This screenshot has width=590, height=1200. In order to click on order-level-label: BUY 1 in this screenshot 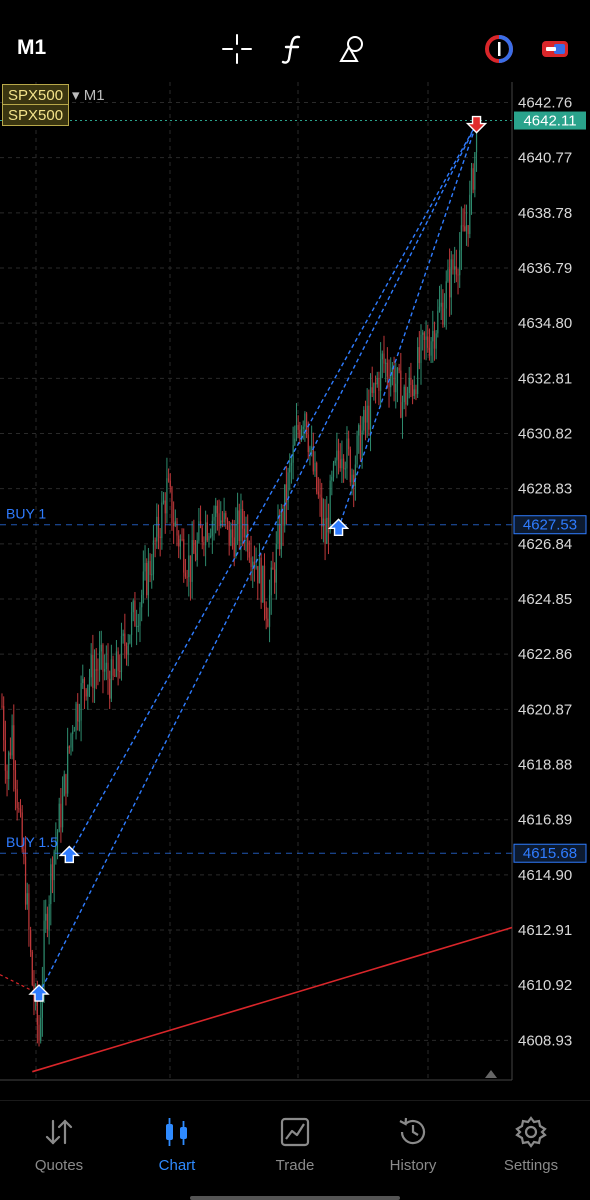, I will do `click(26, 514)`.